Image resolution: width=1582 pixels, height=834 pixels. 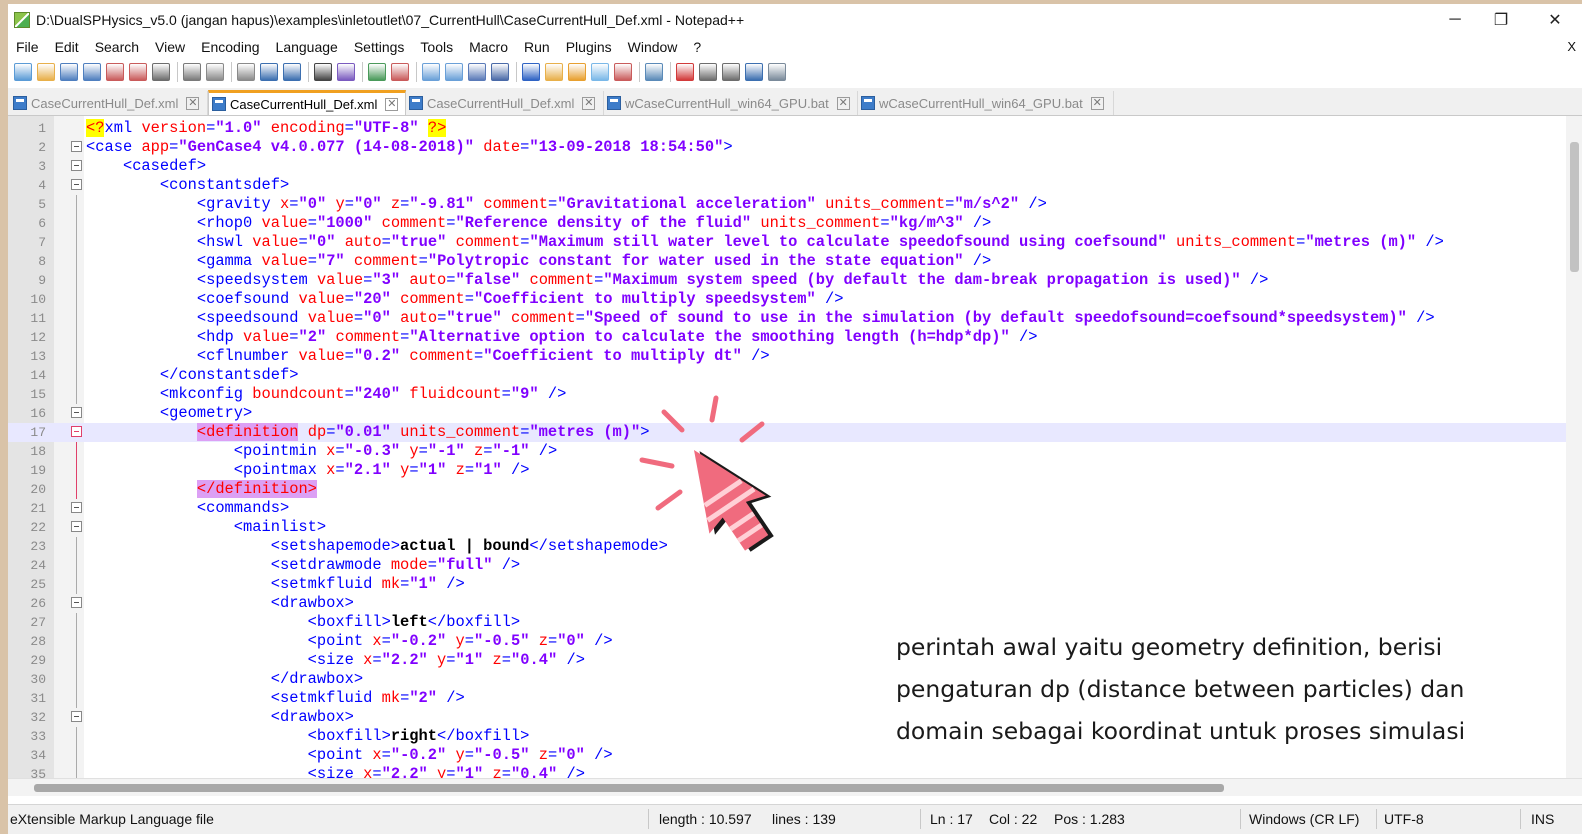 What do you see at coordinates (1555, 20) in the screenshot?
I see `close-button: ✕` at bounding box center [1555, 20].